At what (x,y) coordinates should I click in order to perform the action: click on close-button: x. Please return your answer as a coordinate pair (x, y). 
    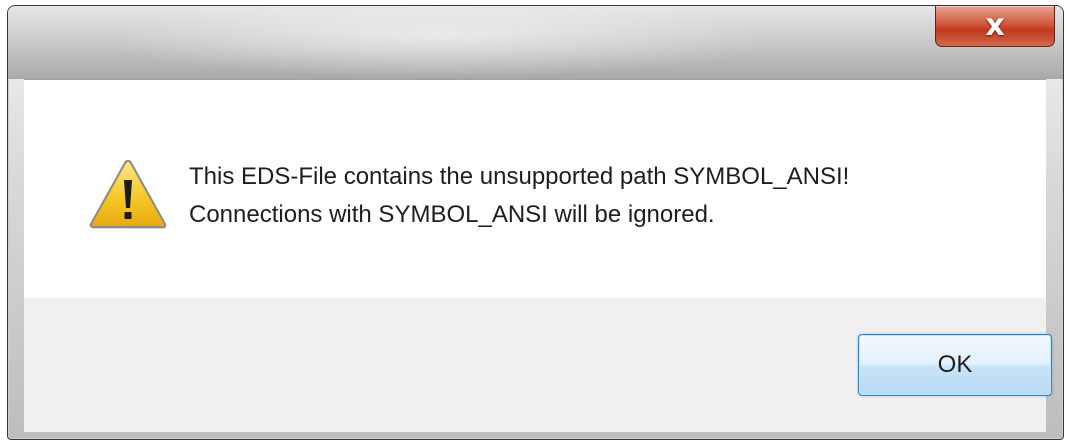
    Looking at the image, I should click on (995, 26).